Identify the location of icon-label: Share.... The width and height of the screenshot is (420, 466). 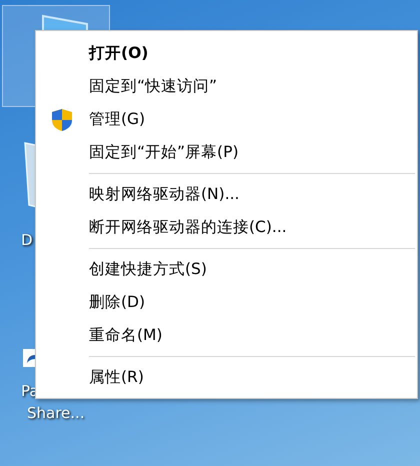
(56, 413).